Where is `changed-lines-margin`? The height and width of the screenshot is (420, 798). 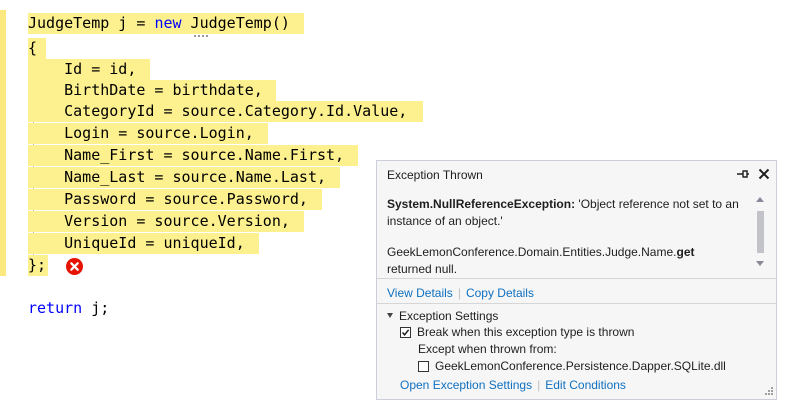 changed-lines-margin is located at coordinates (3, 143).